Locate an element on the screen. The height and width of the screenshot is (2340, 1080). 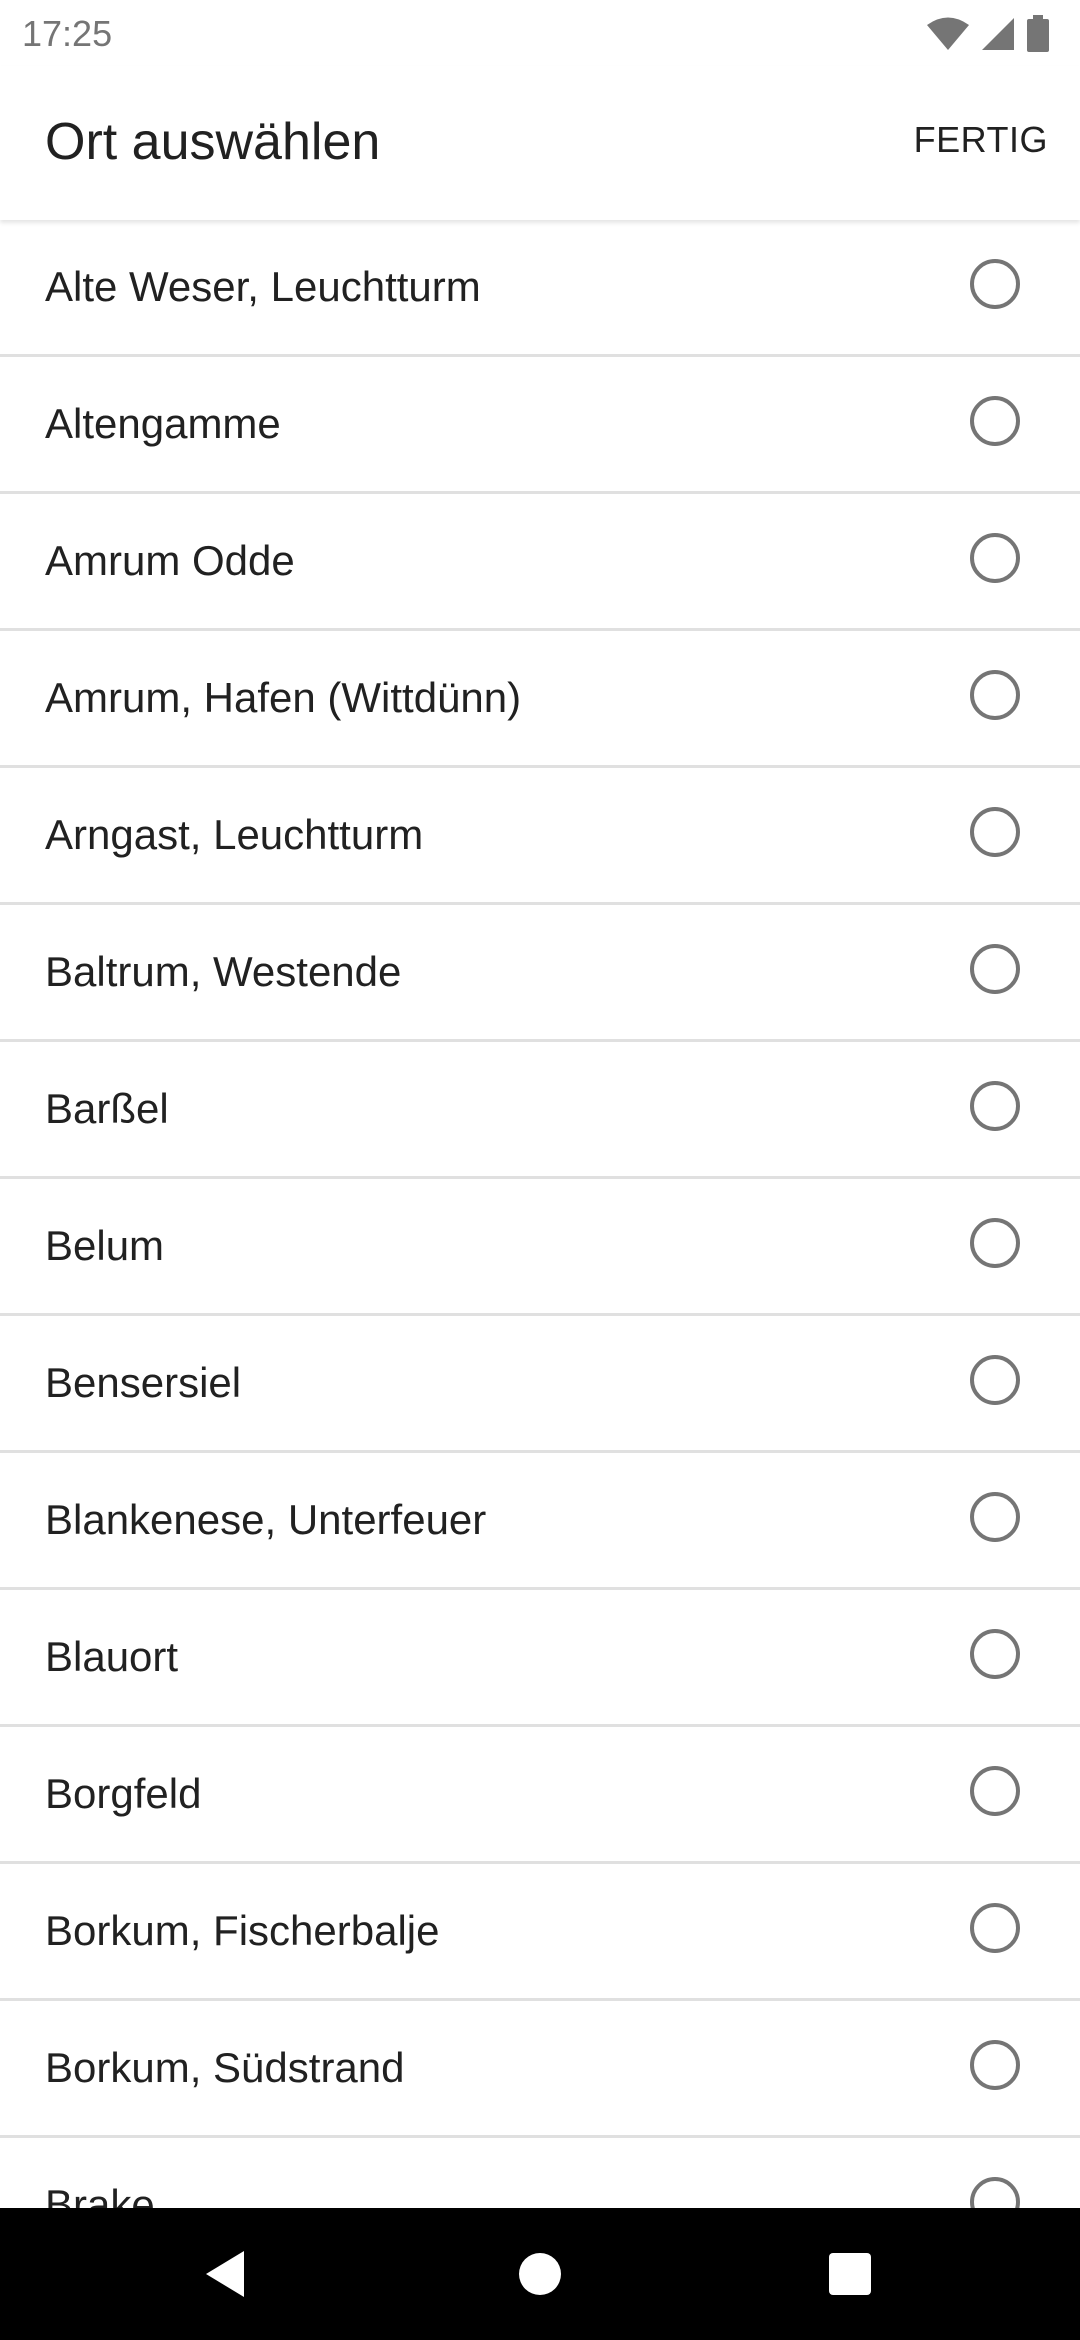
list-item: Altengamme is located at coordinates (540, 425).